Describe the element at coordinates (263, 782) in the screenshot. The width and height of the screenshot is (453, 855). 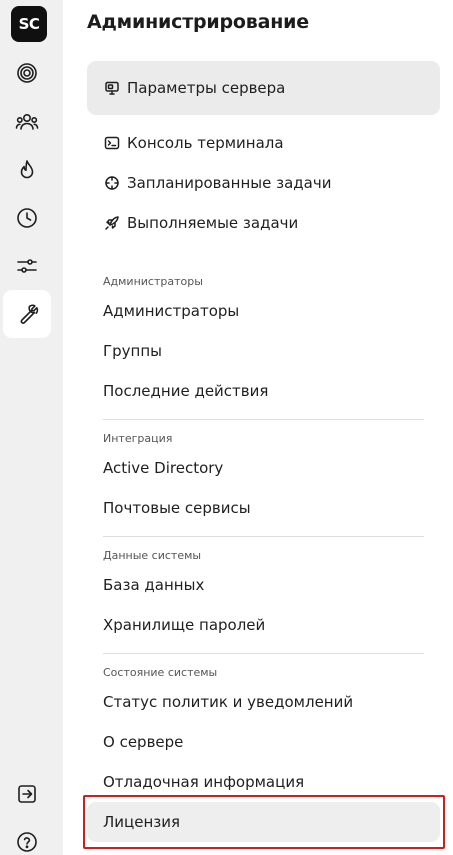
I see `menu-item-debug-info: Отладочная информация` at that location.